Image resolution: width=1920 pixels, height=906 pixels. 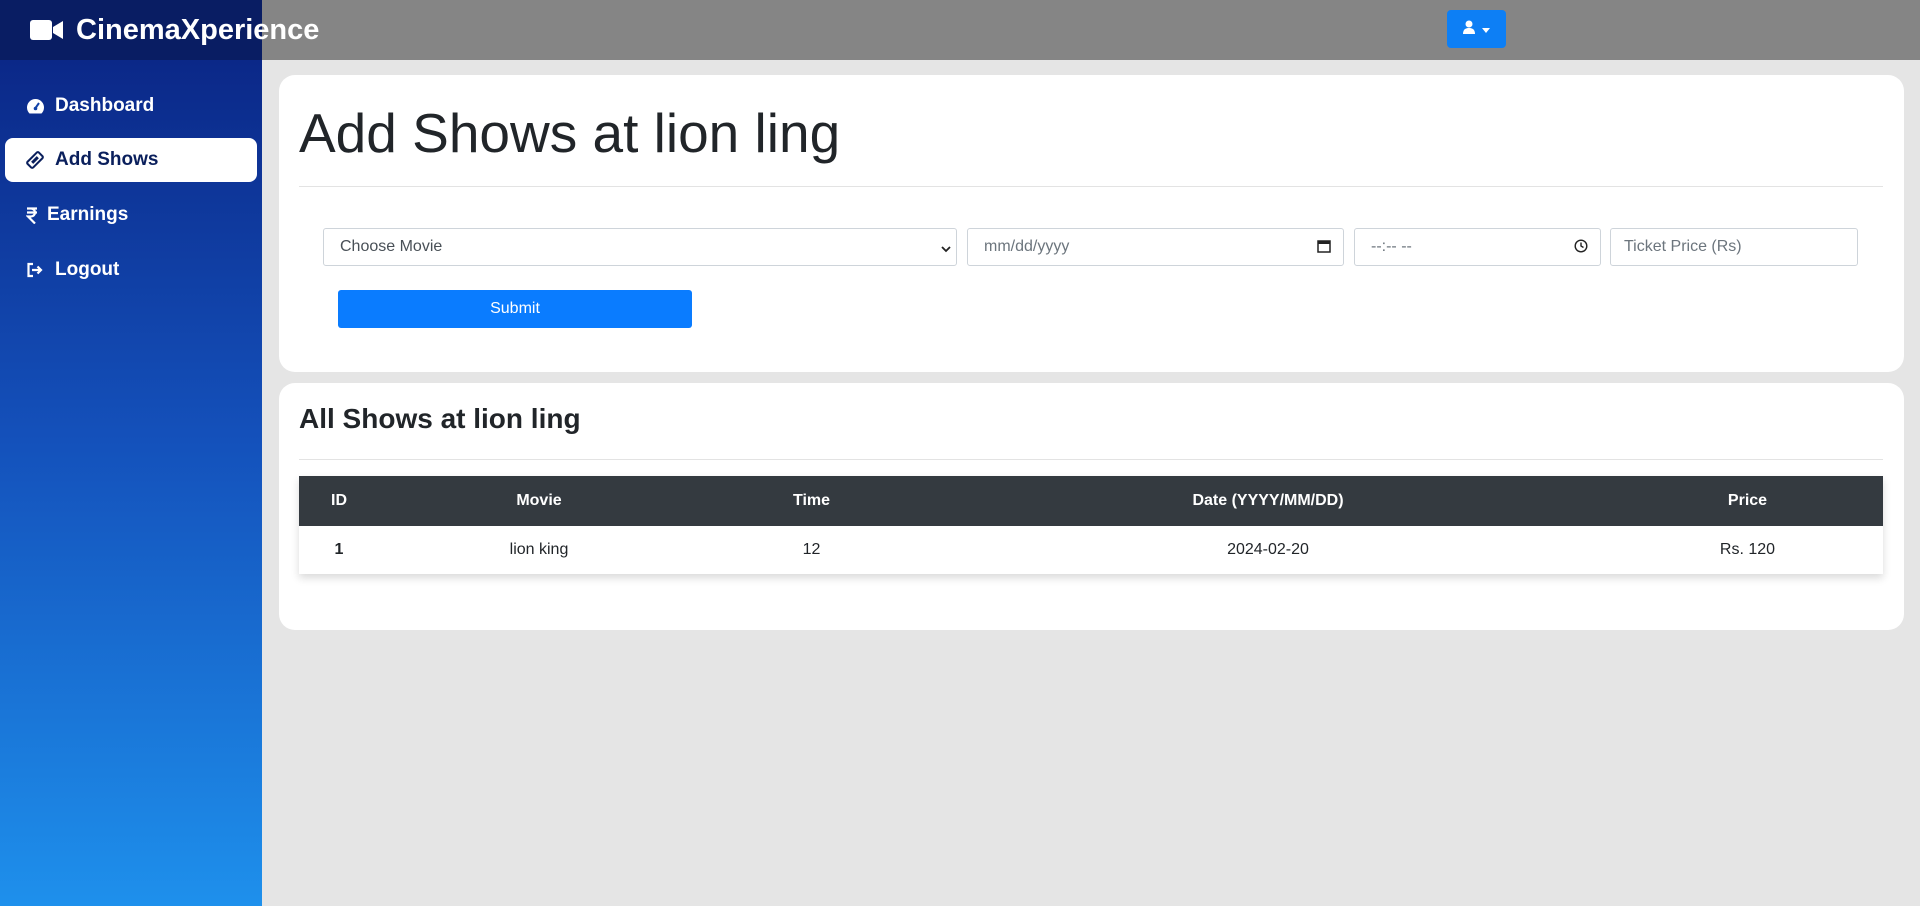 I want to click on page-title: Add Shows at lion ling, so click(x=570, y=133).